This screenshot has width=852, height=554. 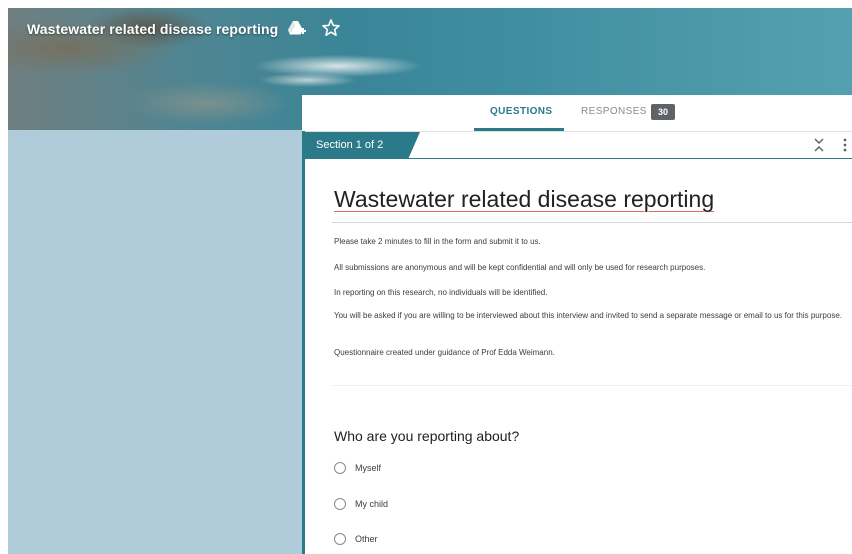 What do you see at coordinates (366, 539) in the screenshot?
I see `option-label: Other` at bounding box center [366, 539].